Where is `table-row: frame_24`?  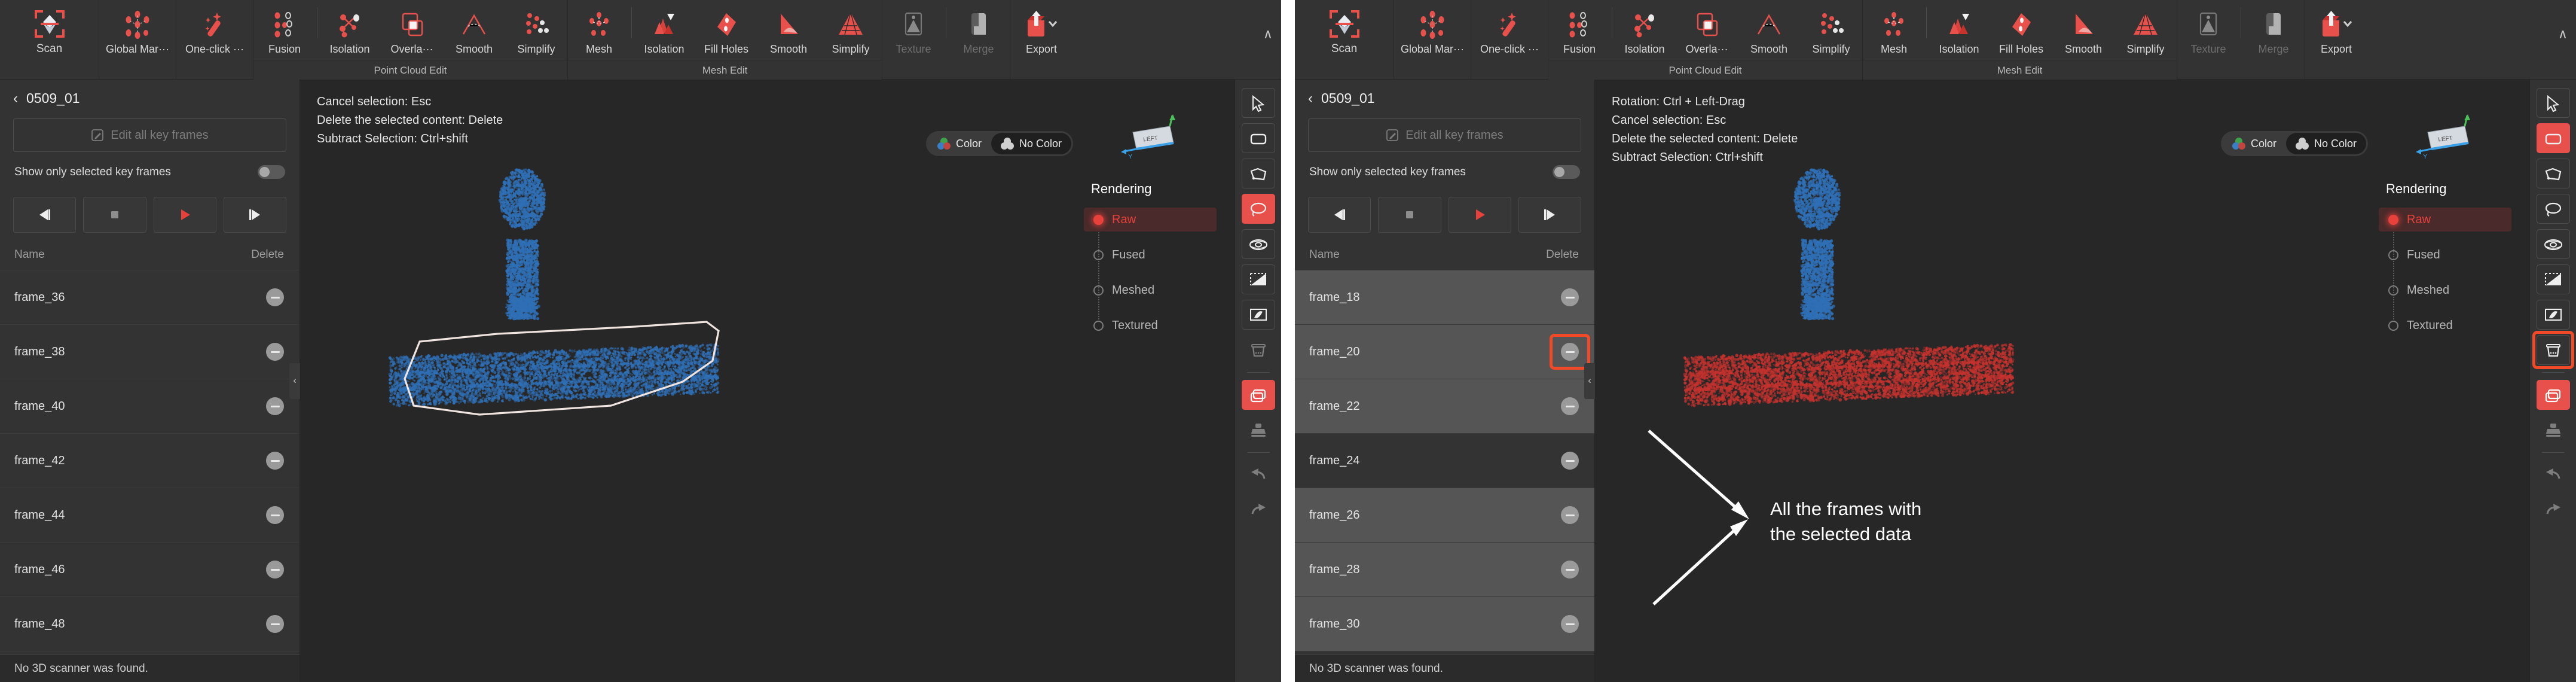 table-row: frame_24 is located at coordinates (1444, 461).